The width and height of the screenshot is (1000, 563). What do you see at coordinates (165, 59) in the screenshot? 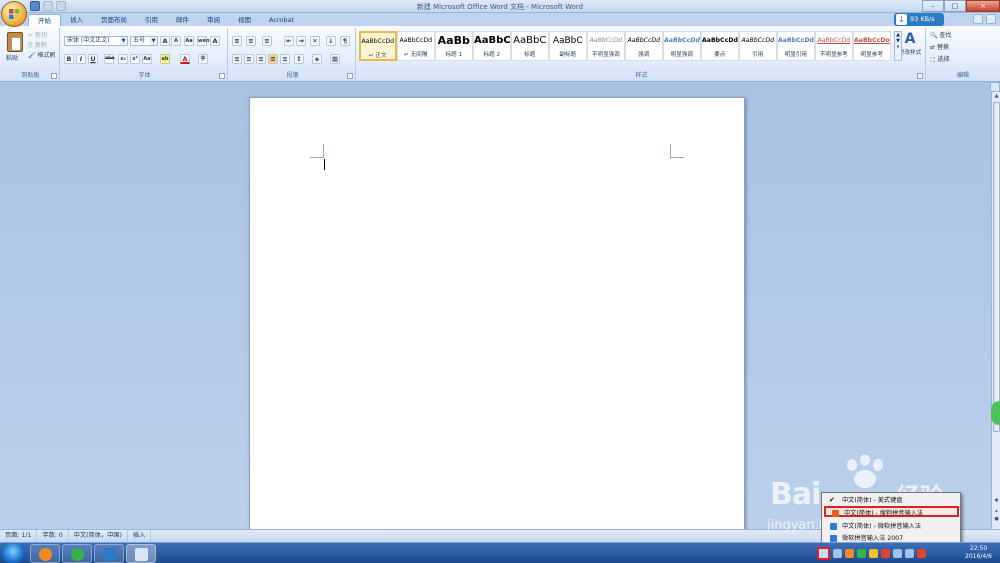
I see `highlight-button: ab` at bounding box center [165, 59].